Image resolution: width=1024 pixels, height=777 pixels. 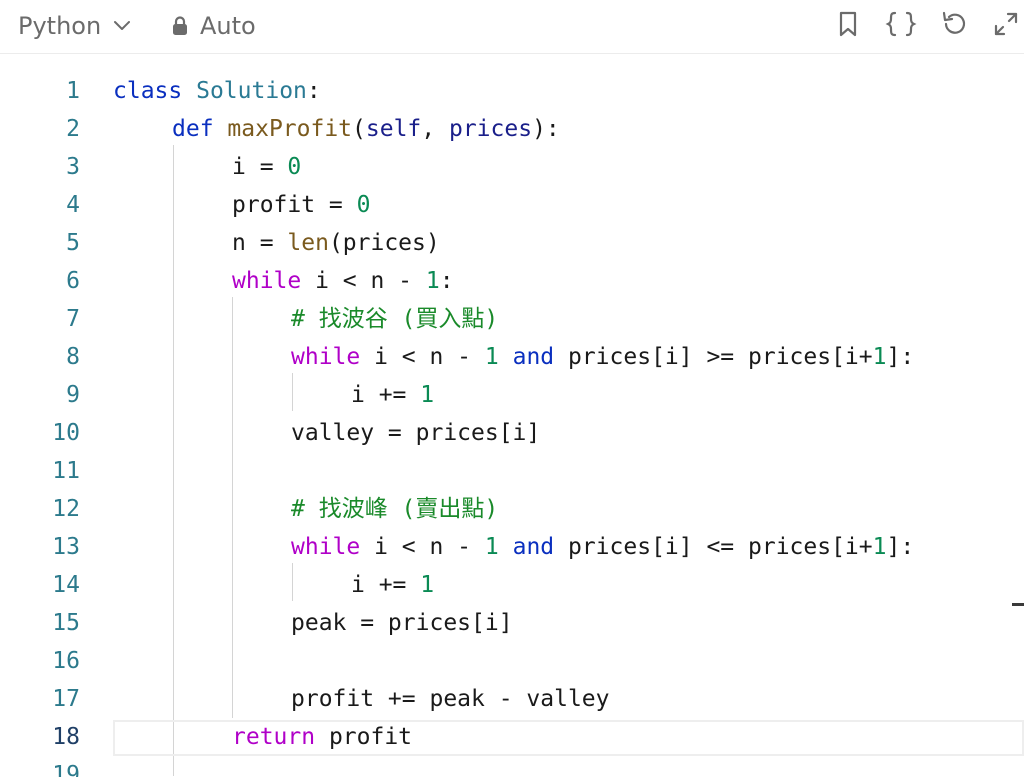 I want to click on language-select: Python, so click(x=74, y=26).